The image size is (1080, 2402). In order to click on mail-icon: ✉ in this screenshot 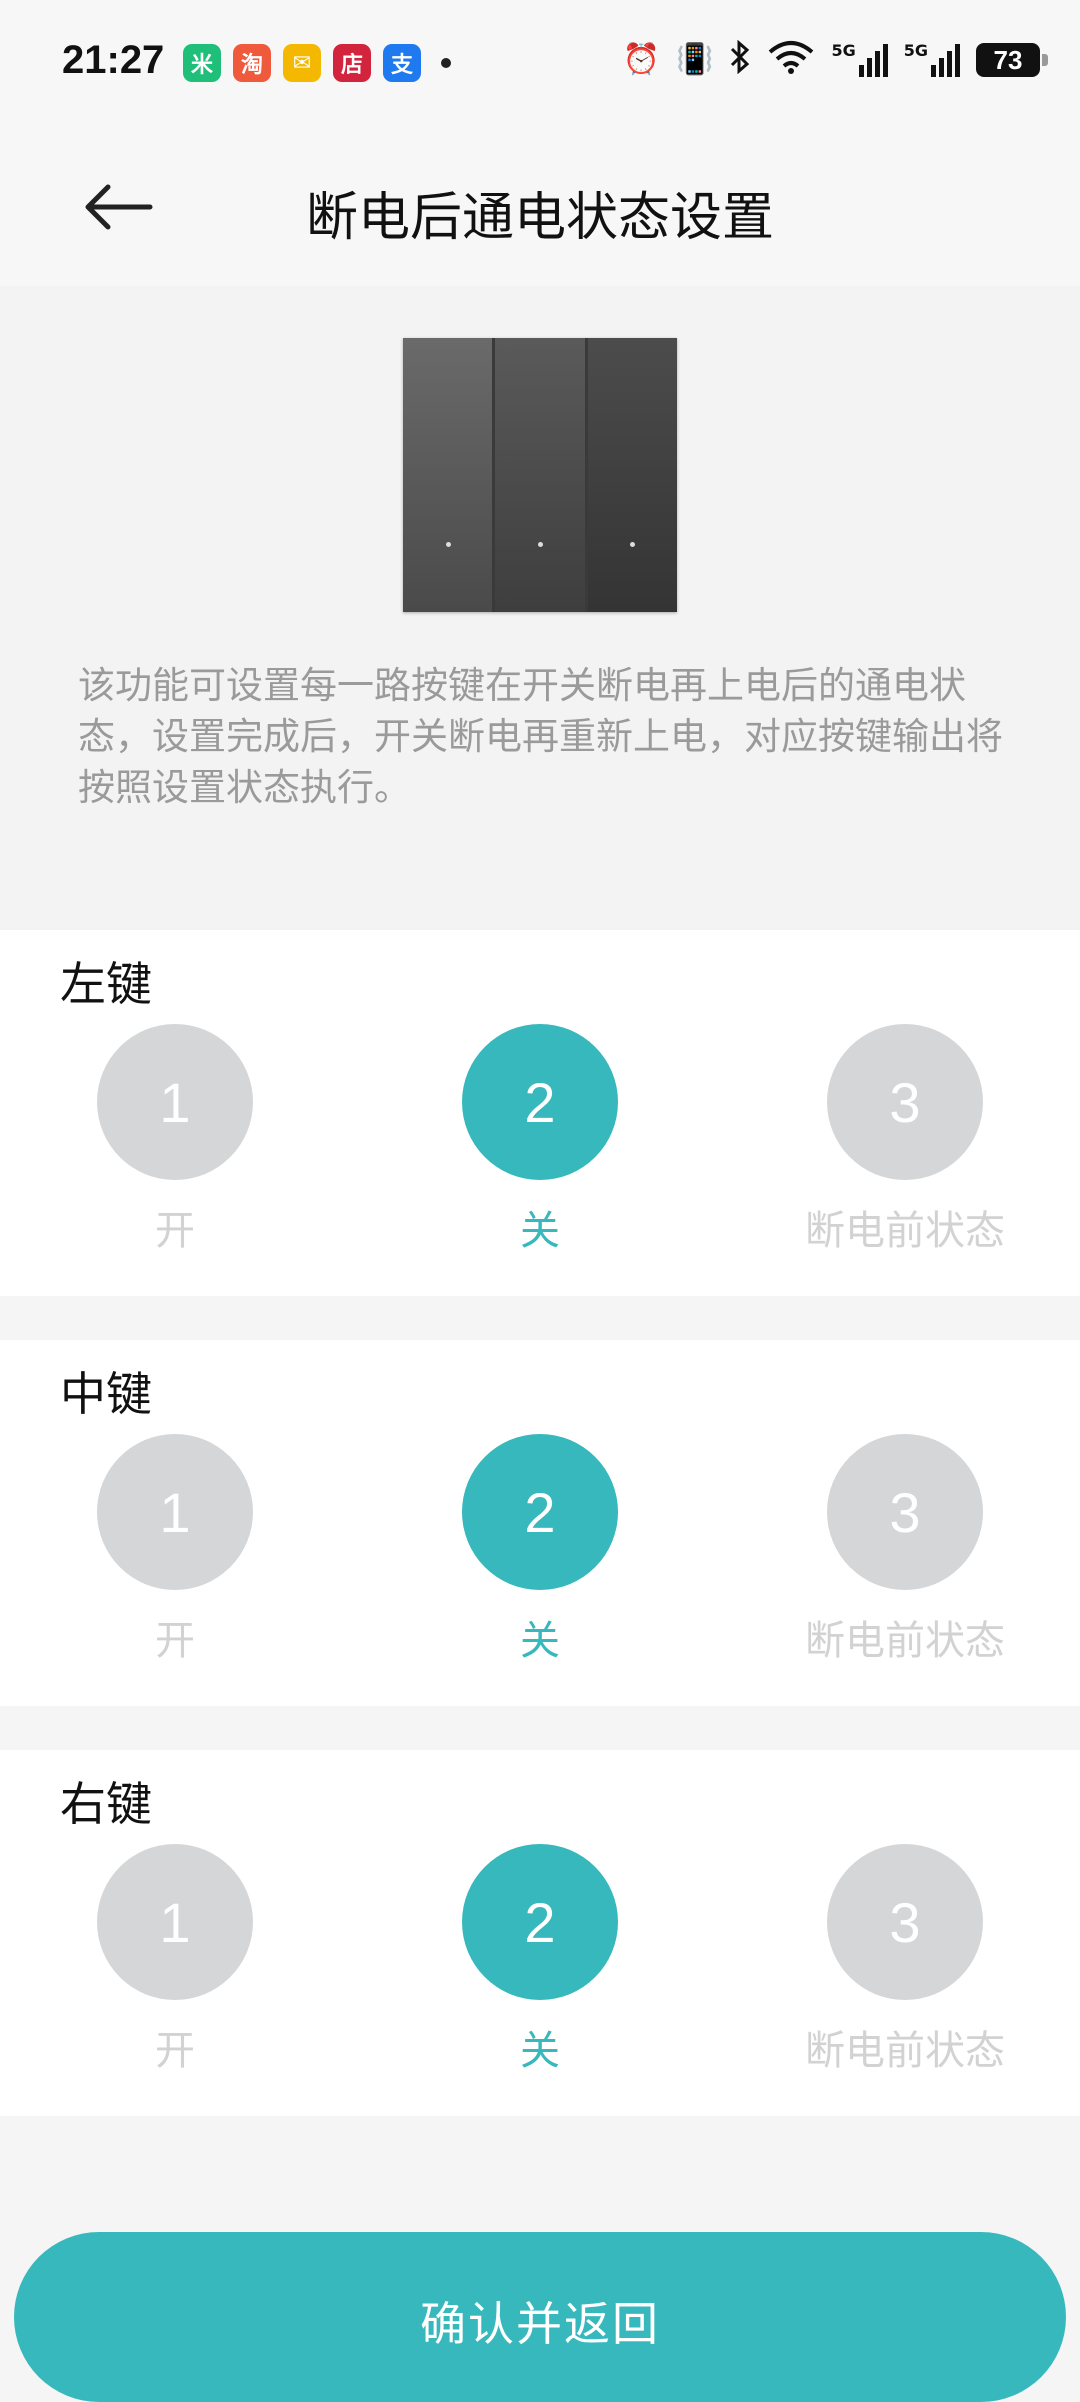, I will do `click(302, 63)`.